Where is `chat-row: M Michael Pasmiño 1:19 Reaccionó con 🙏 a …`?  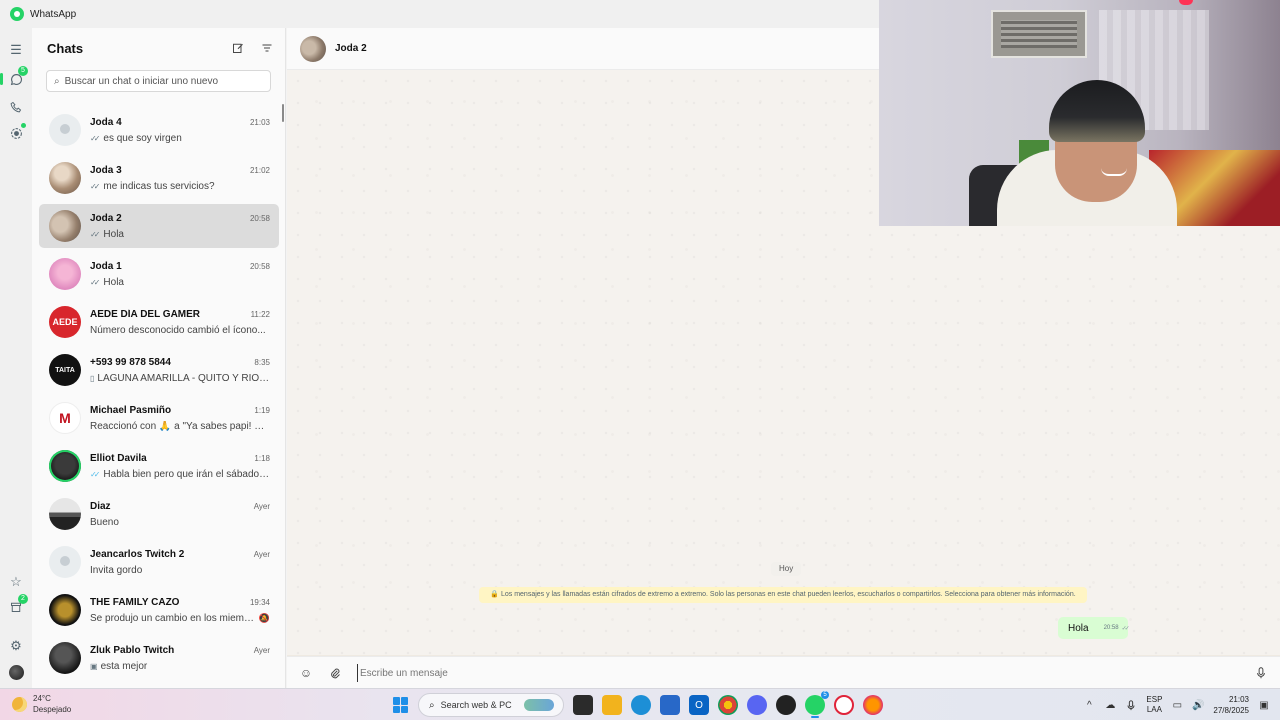
chat-row: M Michael Pasmiño 1:19 Reaccionó con 🙏 a … is located at coordinates (159, 418).